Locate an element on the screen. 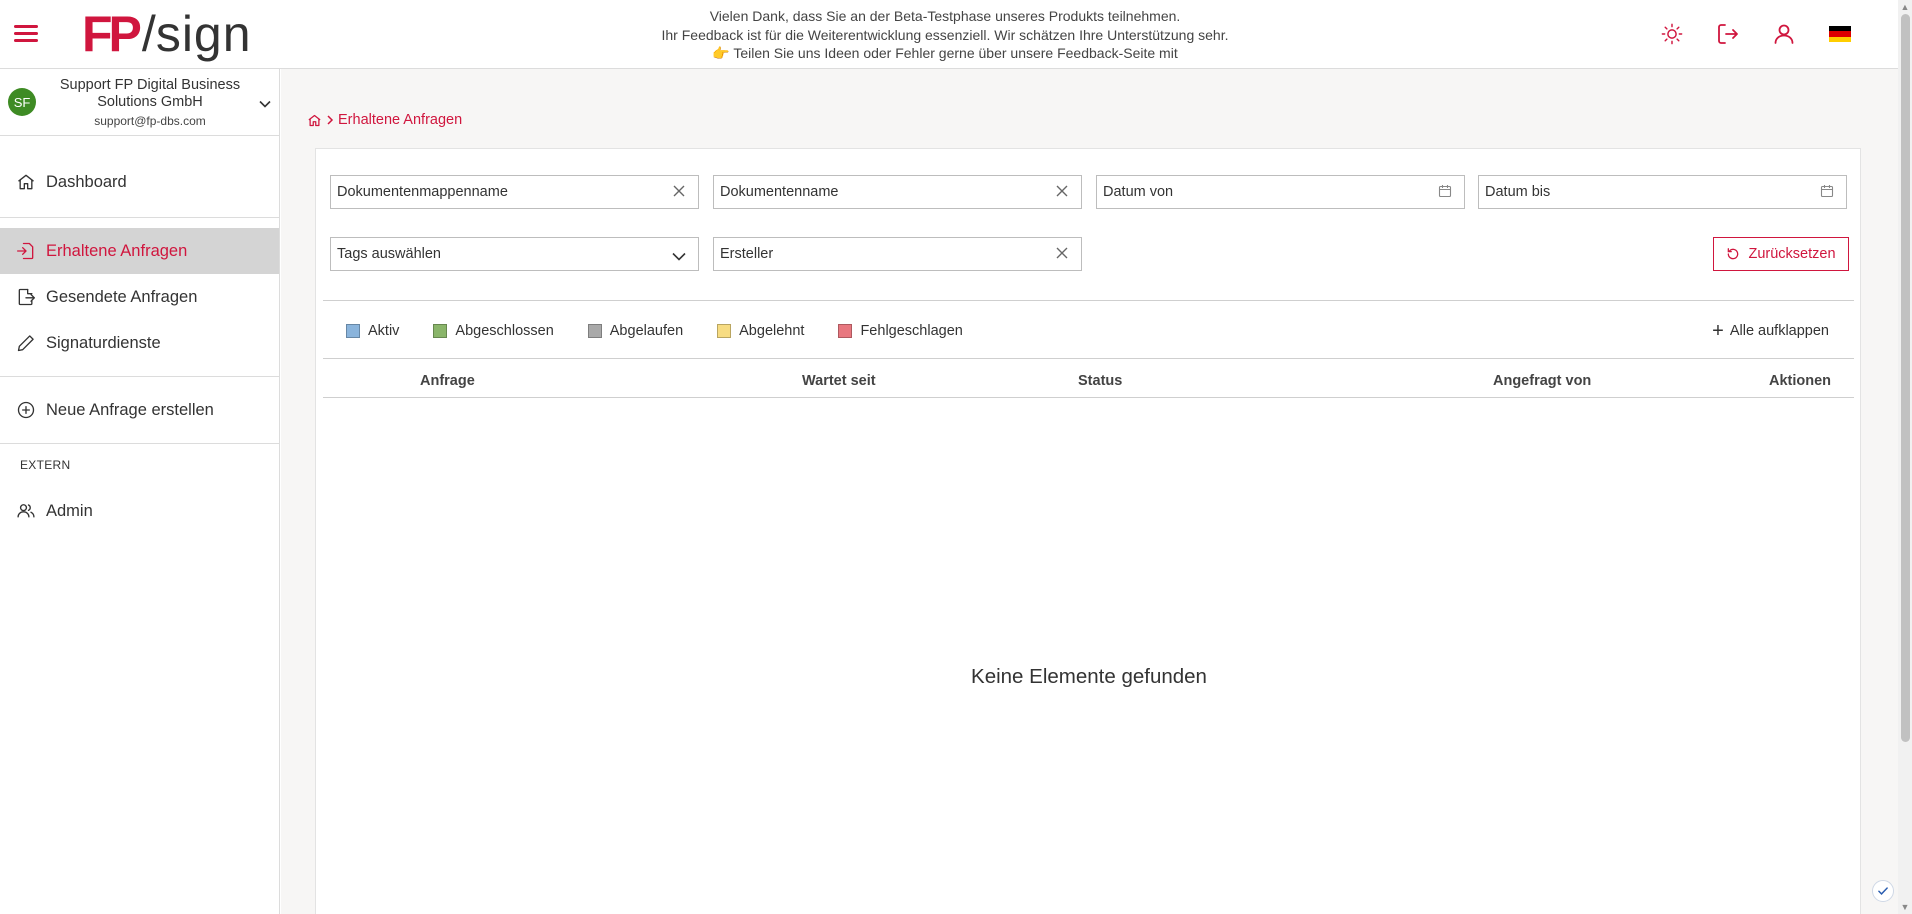 Image resolution: width=1912 pixels, height=914 pixels. date-from-filter: Datum von is located at coordinates (1280, 192).